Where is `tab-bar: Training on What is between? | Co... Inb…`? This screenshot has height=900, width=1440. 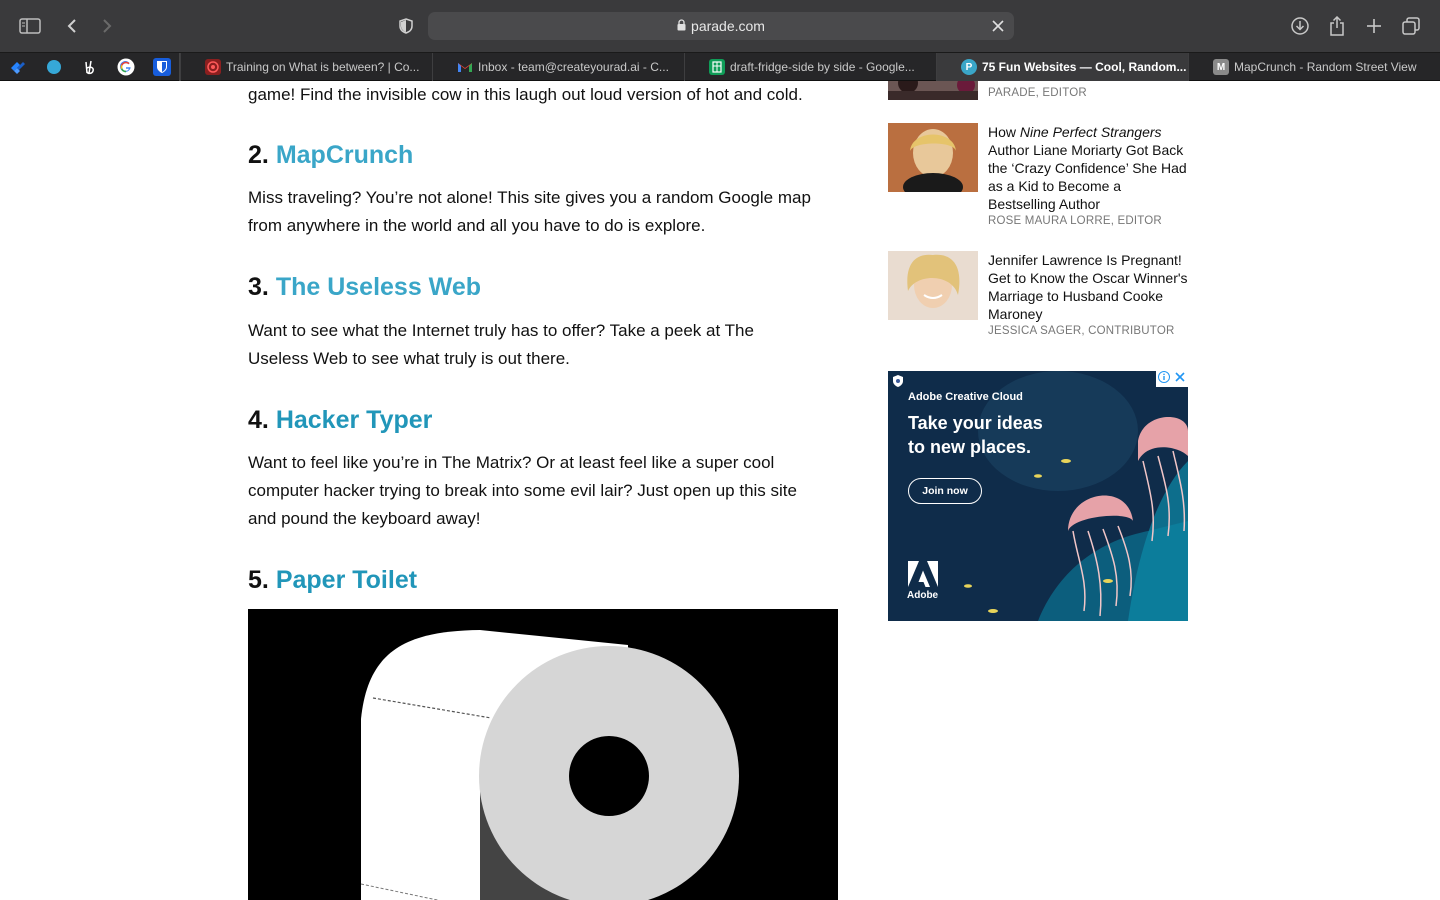 tab-bar: Training on What is between? | Co... Inb… is located at coordinates (720, 66).